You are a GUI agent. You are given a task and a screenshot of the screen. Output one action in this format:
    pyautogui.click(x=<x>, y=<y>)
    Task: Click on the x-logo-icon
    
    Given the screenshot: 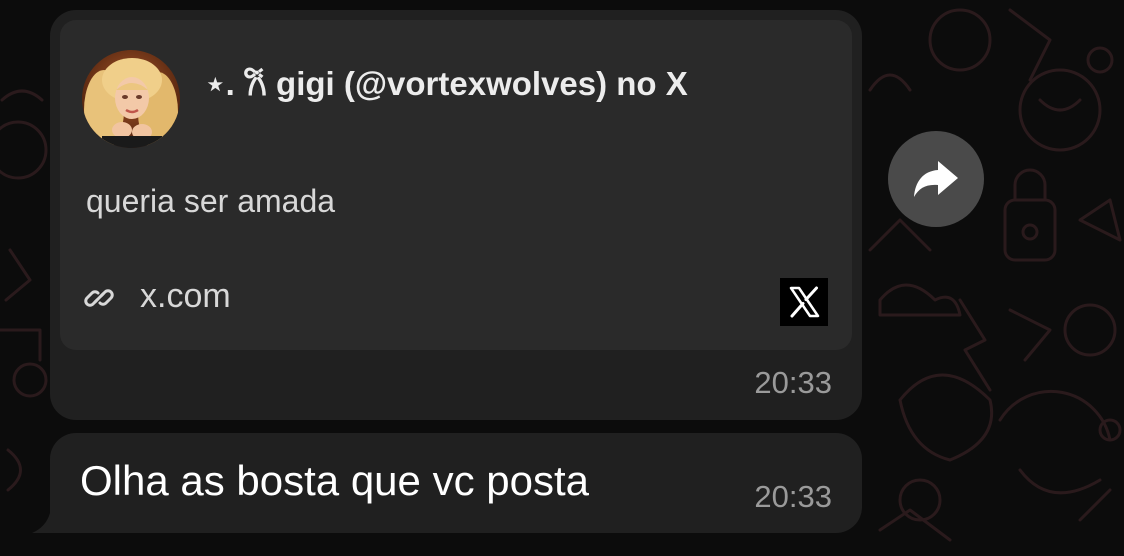 What is the action you would take?
    pyautogui.click(x=804, y=302)
    